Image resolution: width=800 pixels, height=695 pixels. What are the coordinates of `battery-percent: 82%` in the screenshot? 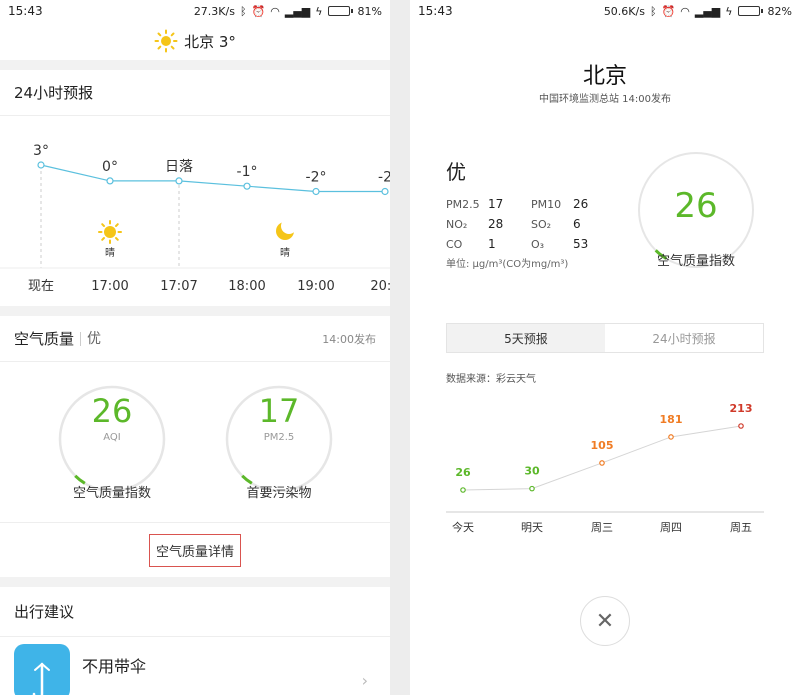 It's located at (779, 11).